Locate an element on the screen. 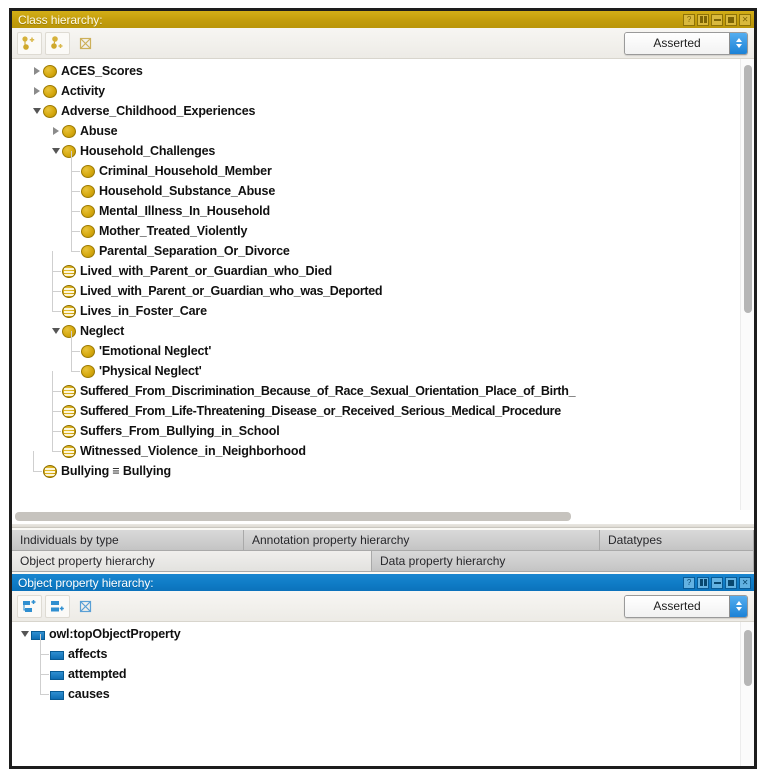  property-view-mode-combo: Asserted is located at coordinates (686, 606).